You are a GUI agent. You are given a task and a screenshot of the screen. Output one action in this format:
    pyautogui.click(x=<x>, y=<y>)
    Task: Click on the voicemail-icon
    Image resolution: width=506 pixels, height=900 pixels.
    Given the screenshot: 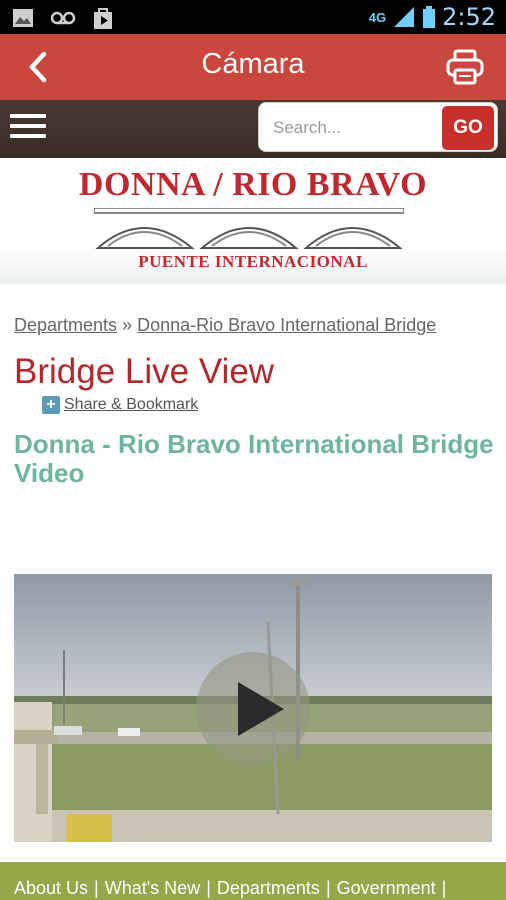 What is the action you would take?
    pyautogui.click(x=63, y=18)
    